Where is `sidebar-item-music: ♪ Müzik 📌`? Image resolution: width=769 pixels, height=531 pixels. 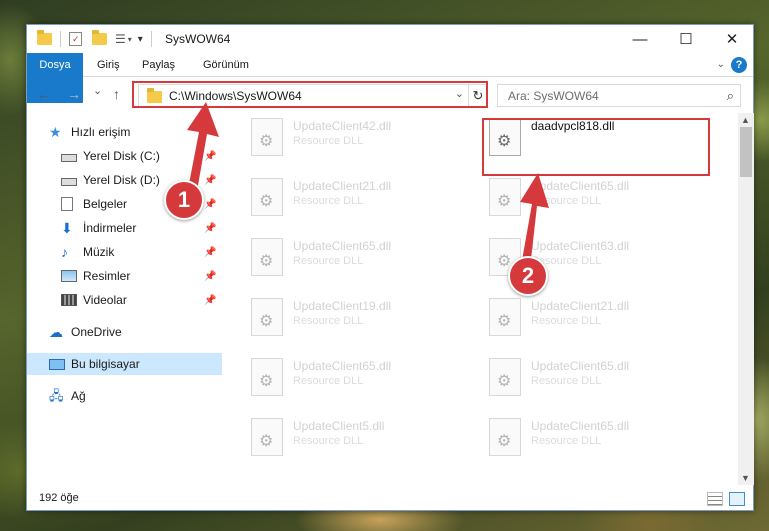
sidebar-item-music: ♪ Müzik 📌 is located at coordinates (124, 252).